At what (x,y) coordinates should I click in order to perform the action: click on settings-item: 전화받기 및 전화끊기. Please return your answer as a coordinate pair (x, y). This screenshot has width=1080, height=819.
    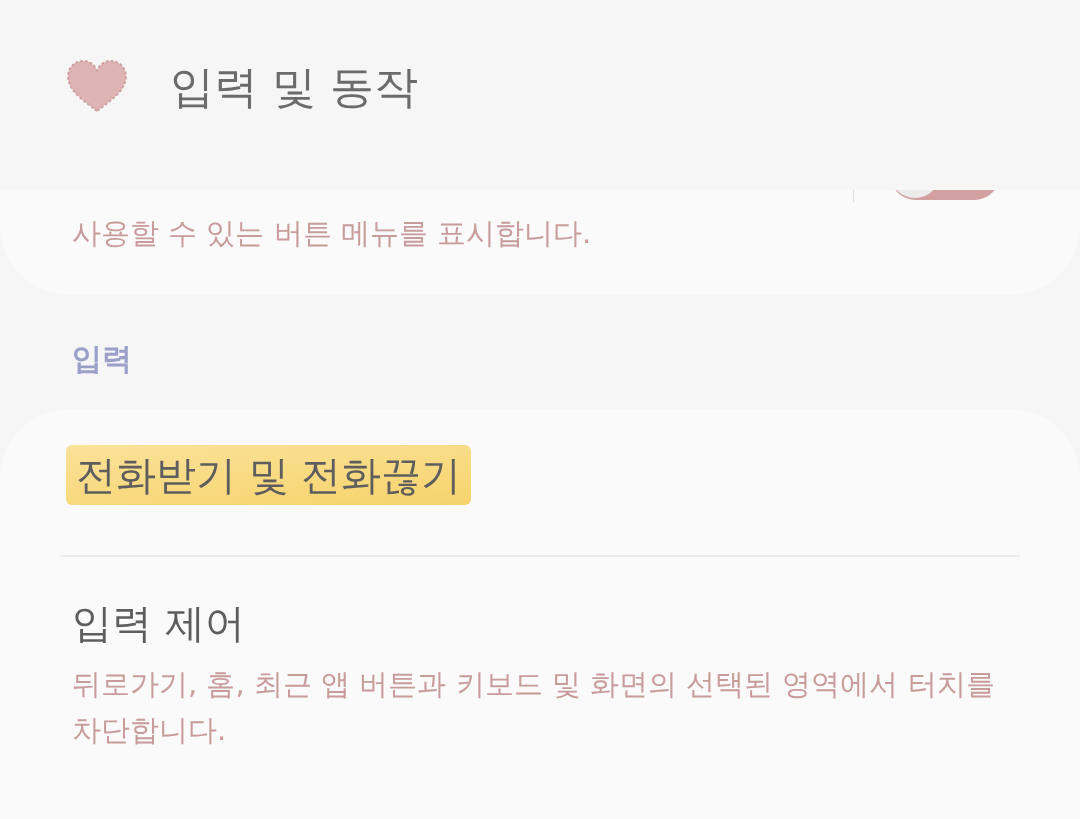
    Looking at the image, I should click on (540, 500).